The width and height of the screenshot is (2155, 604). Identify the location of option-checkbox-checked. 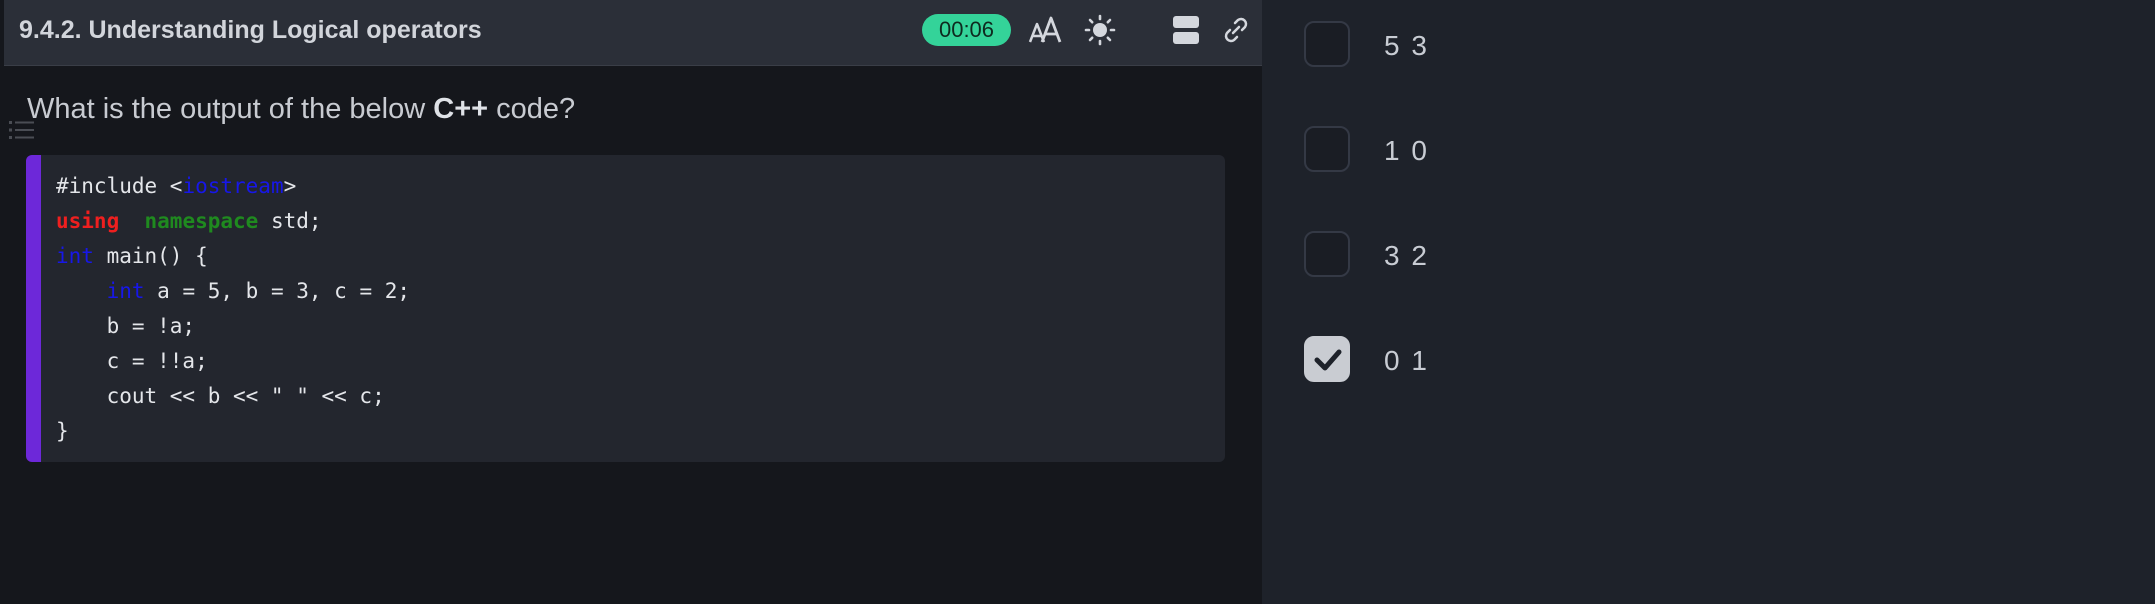
(1327, 359).